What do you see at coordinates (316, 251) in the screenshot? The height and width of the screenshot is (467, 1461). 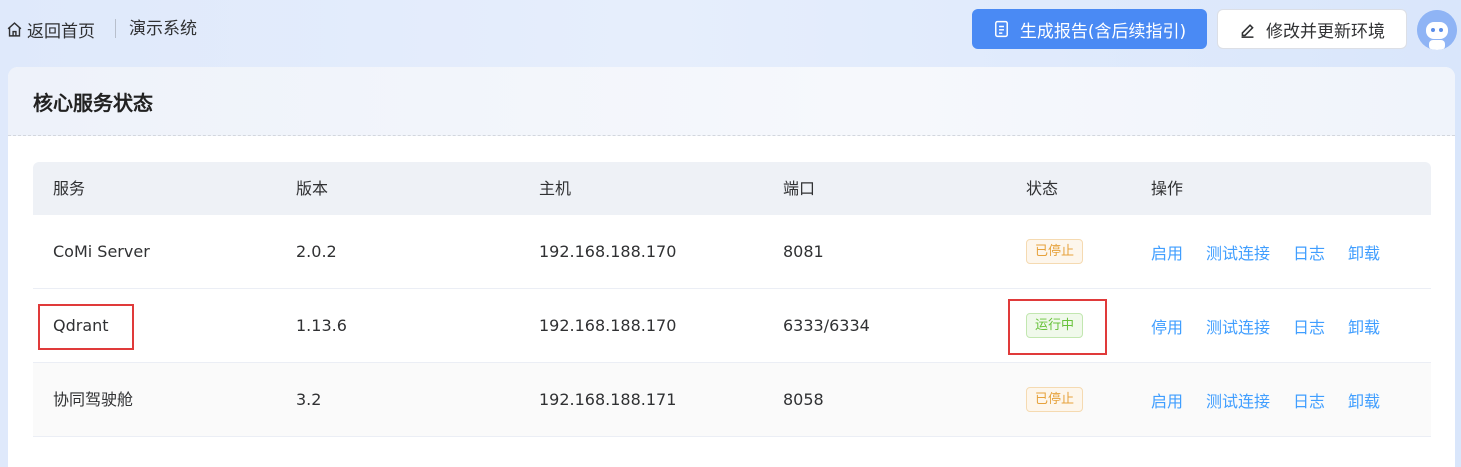 I see `service-version: 2.0.2` at bounding box center [316, 251].